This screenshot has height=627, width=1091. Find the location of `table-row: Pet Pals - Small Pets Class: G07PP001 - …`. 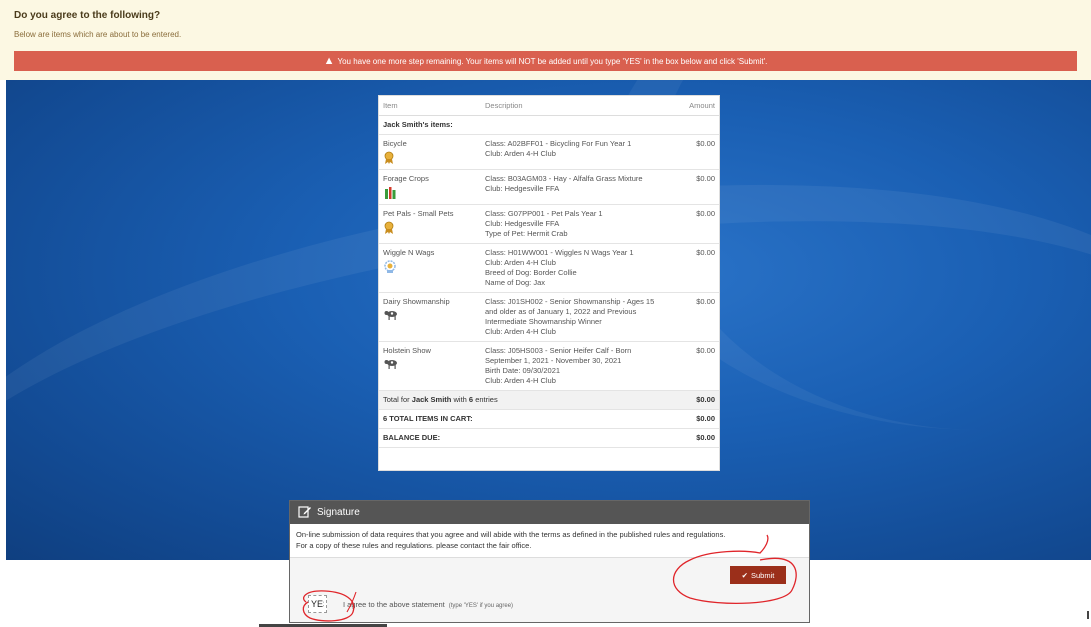

table-row: Pet Pals - Small Pets Class: G07PP001 - … is located at coordinates (549, 224).